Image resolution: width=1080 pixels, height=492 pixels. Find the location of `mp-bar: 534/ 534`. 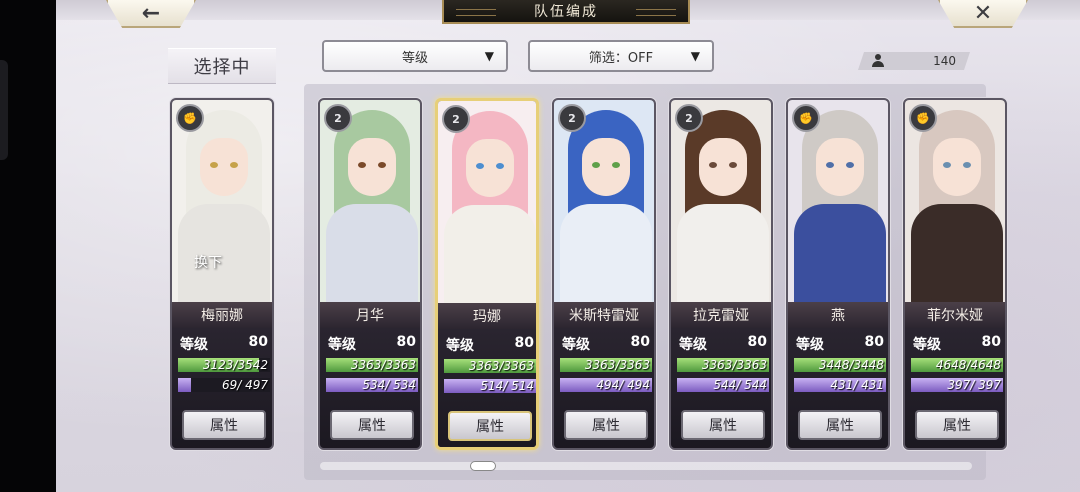

mp-bar: 534/ 534 is located at coordinates (372, 385).